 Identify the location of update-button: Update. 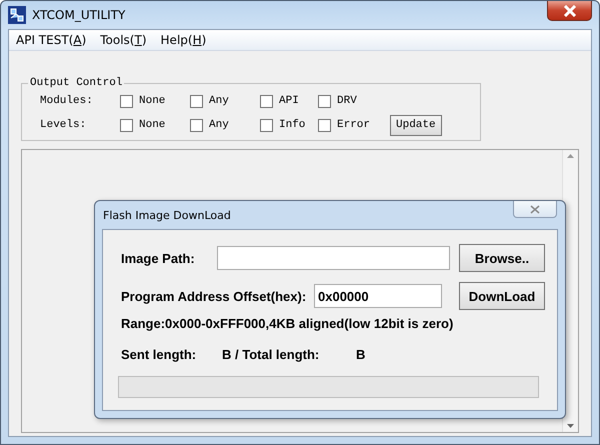
(416, 125).